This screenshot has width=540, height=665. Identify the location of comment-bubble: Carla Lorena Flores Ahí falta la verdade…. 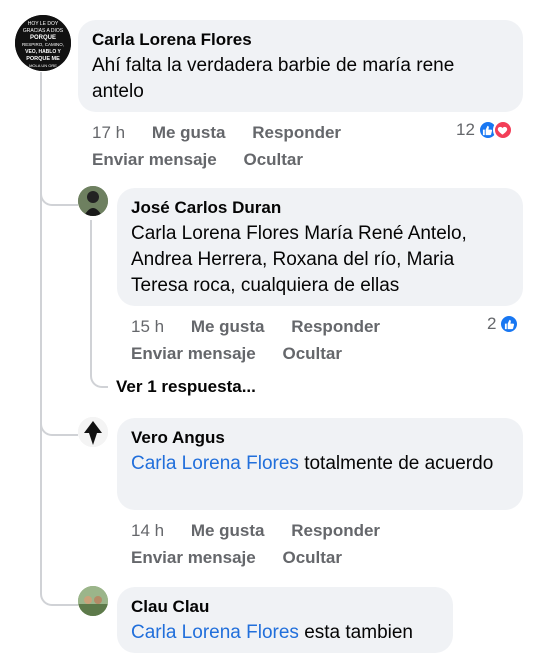
(300, 66).